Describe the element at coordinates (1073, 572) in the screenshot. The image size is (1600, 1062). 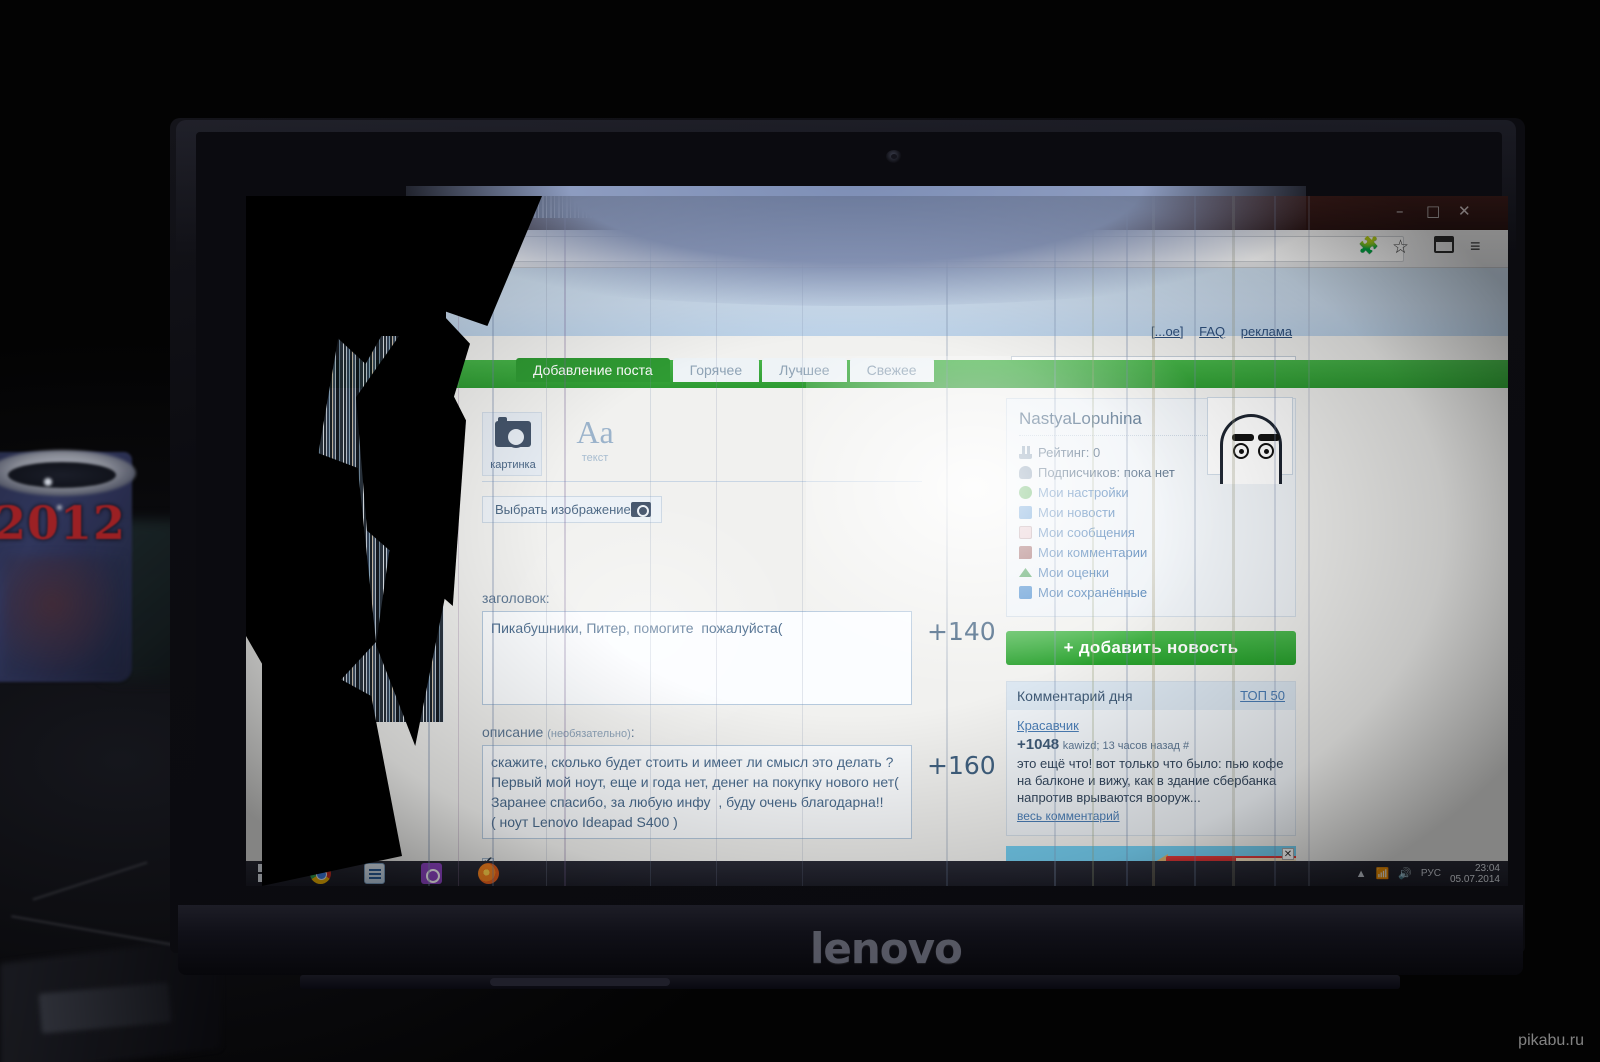
I see `sidebar-item-ratings-label: Мои оценки` at that location.